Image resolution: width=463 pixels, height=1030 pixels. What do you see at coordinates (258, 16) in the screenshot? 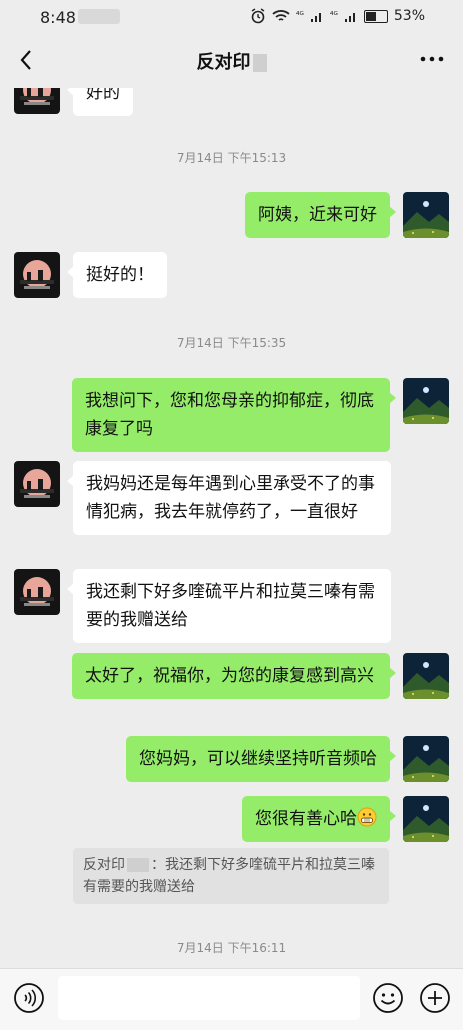
I see `alarm-icon` at bounding box center [258, 16].